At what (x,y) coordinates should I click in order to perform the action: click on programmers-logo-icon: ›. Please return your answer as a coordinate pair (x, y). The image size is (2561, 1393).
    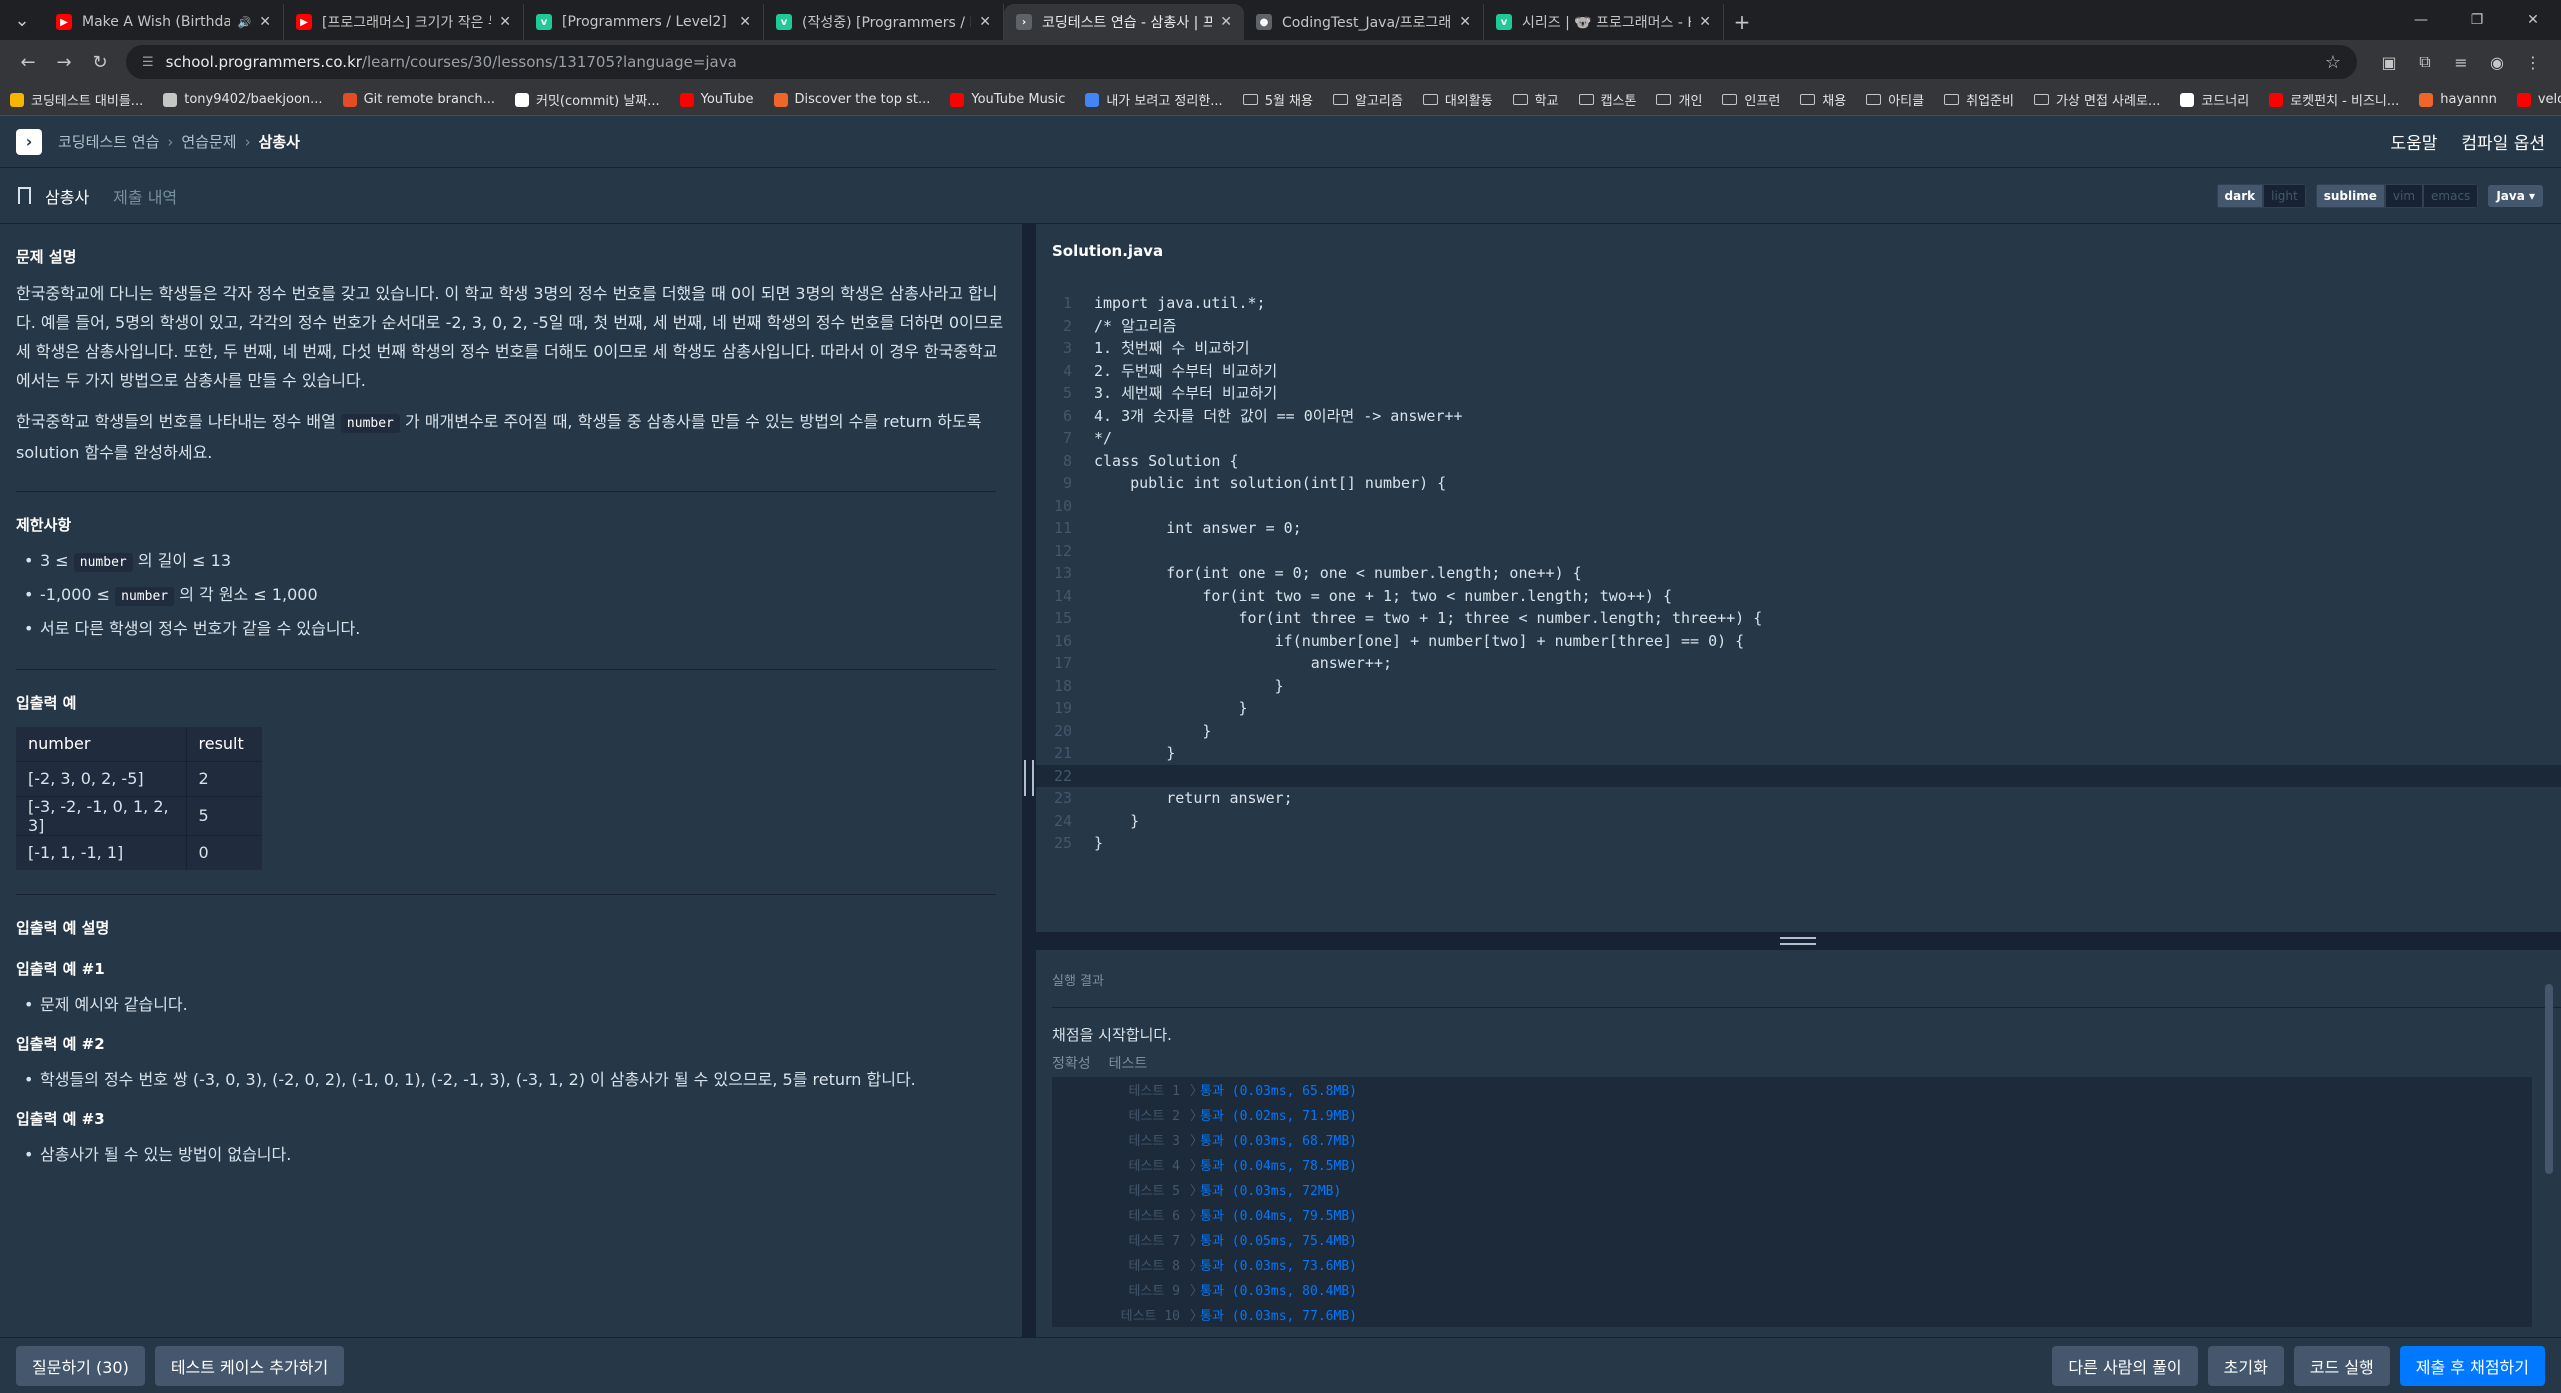
    Looking at the image, I should click on (29, 141).